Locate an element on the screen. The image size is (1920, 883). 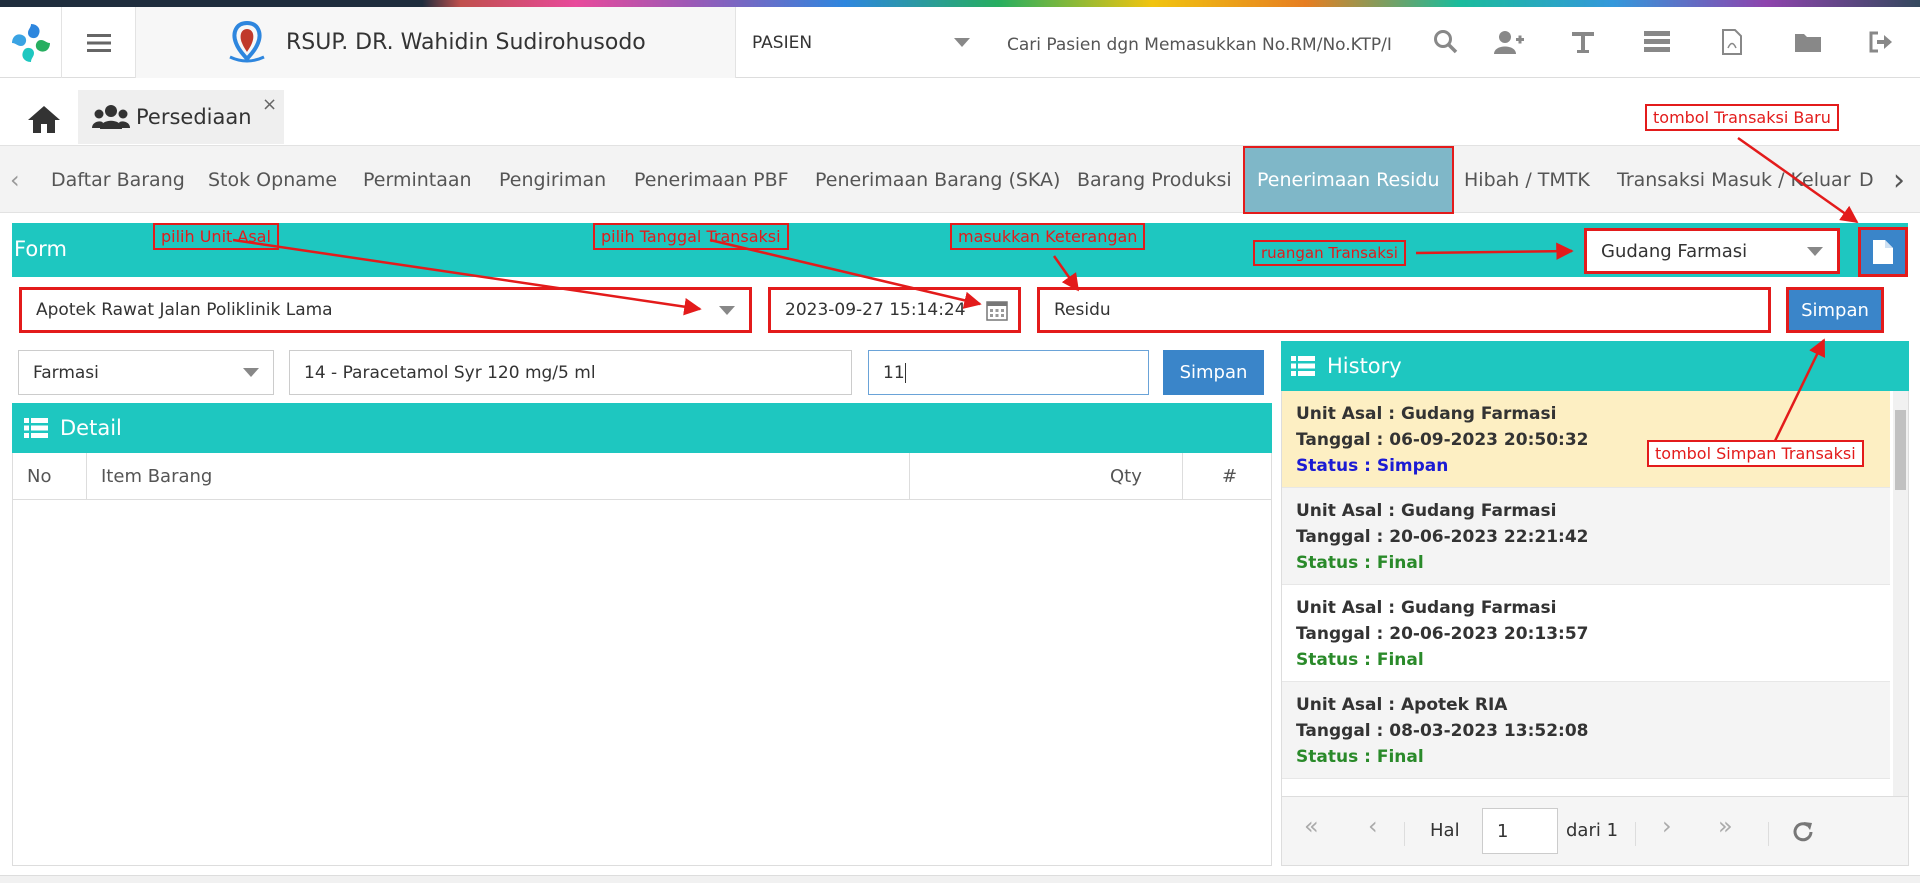
qty-input: 11 is located at coordinates (1008, 372).